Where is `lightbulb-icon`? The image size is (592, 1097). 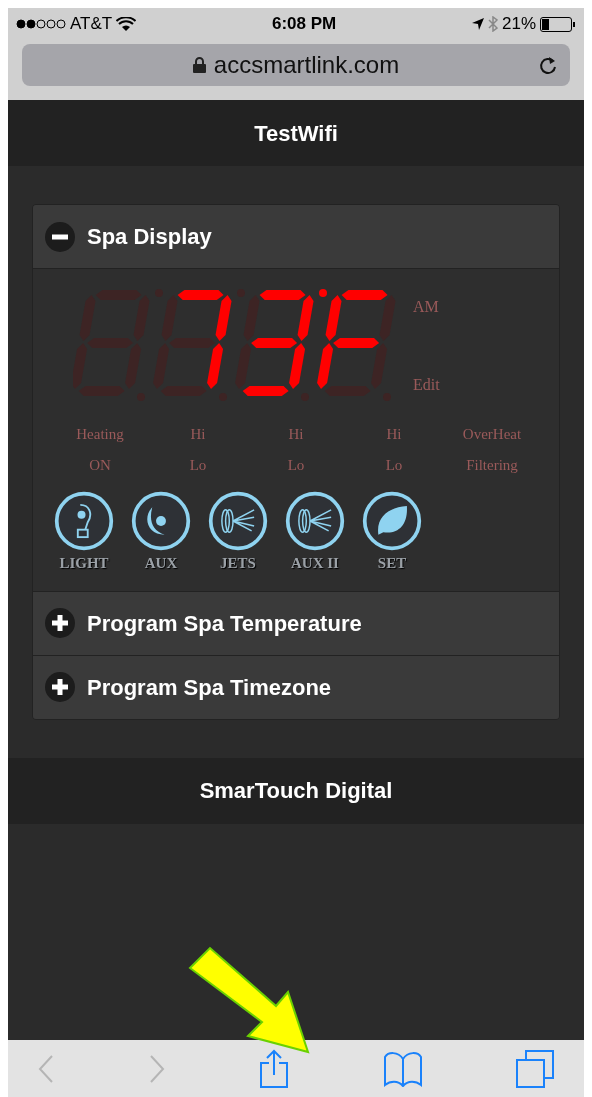
lightbulb-icon is located at coordinates (84, 521).